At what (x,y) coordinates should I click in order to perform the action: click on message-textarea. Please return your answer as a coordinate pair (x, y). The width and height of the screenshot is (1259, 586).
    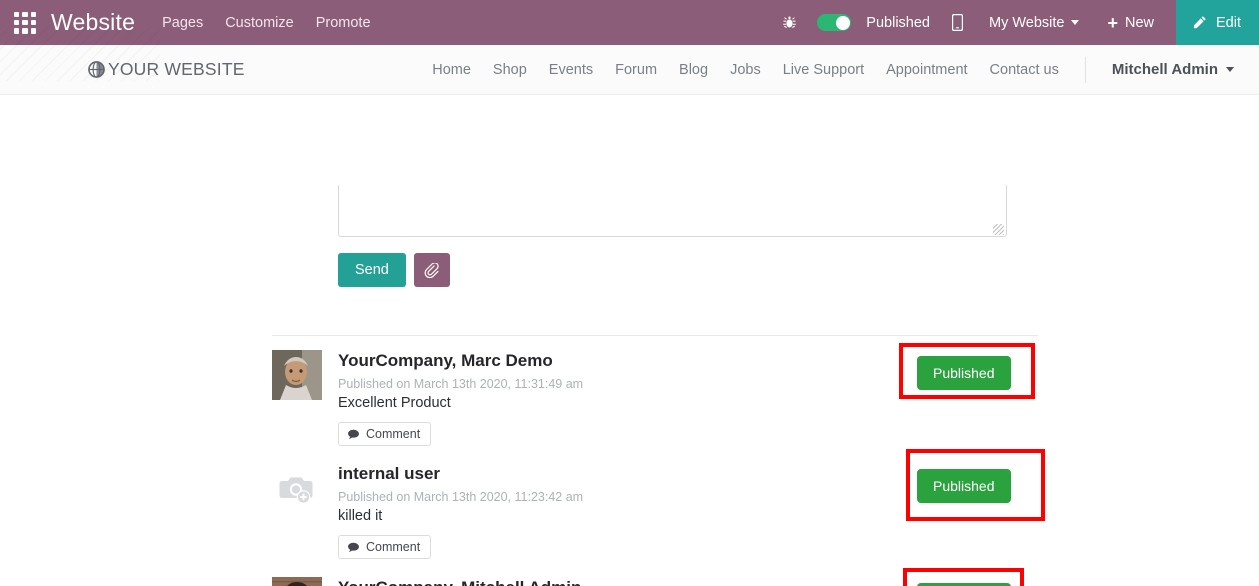
    Looking at the image, I should click on (672, 211).